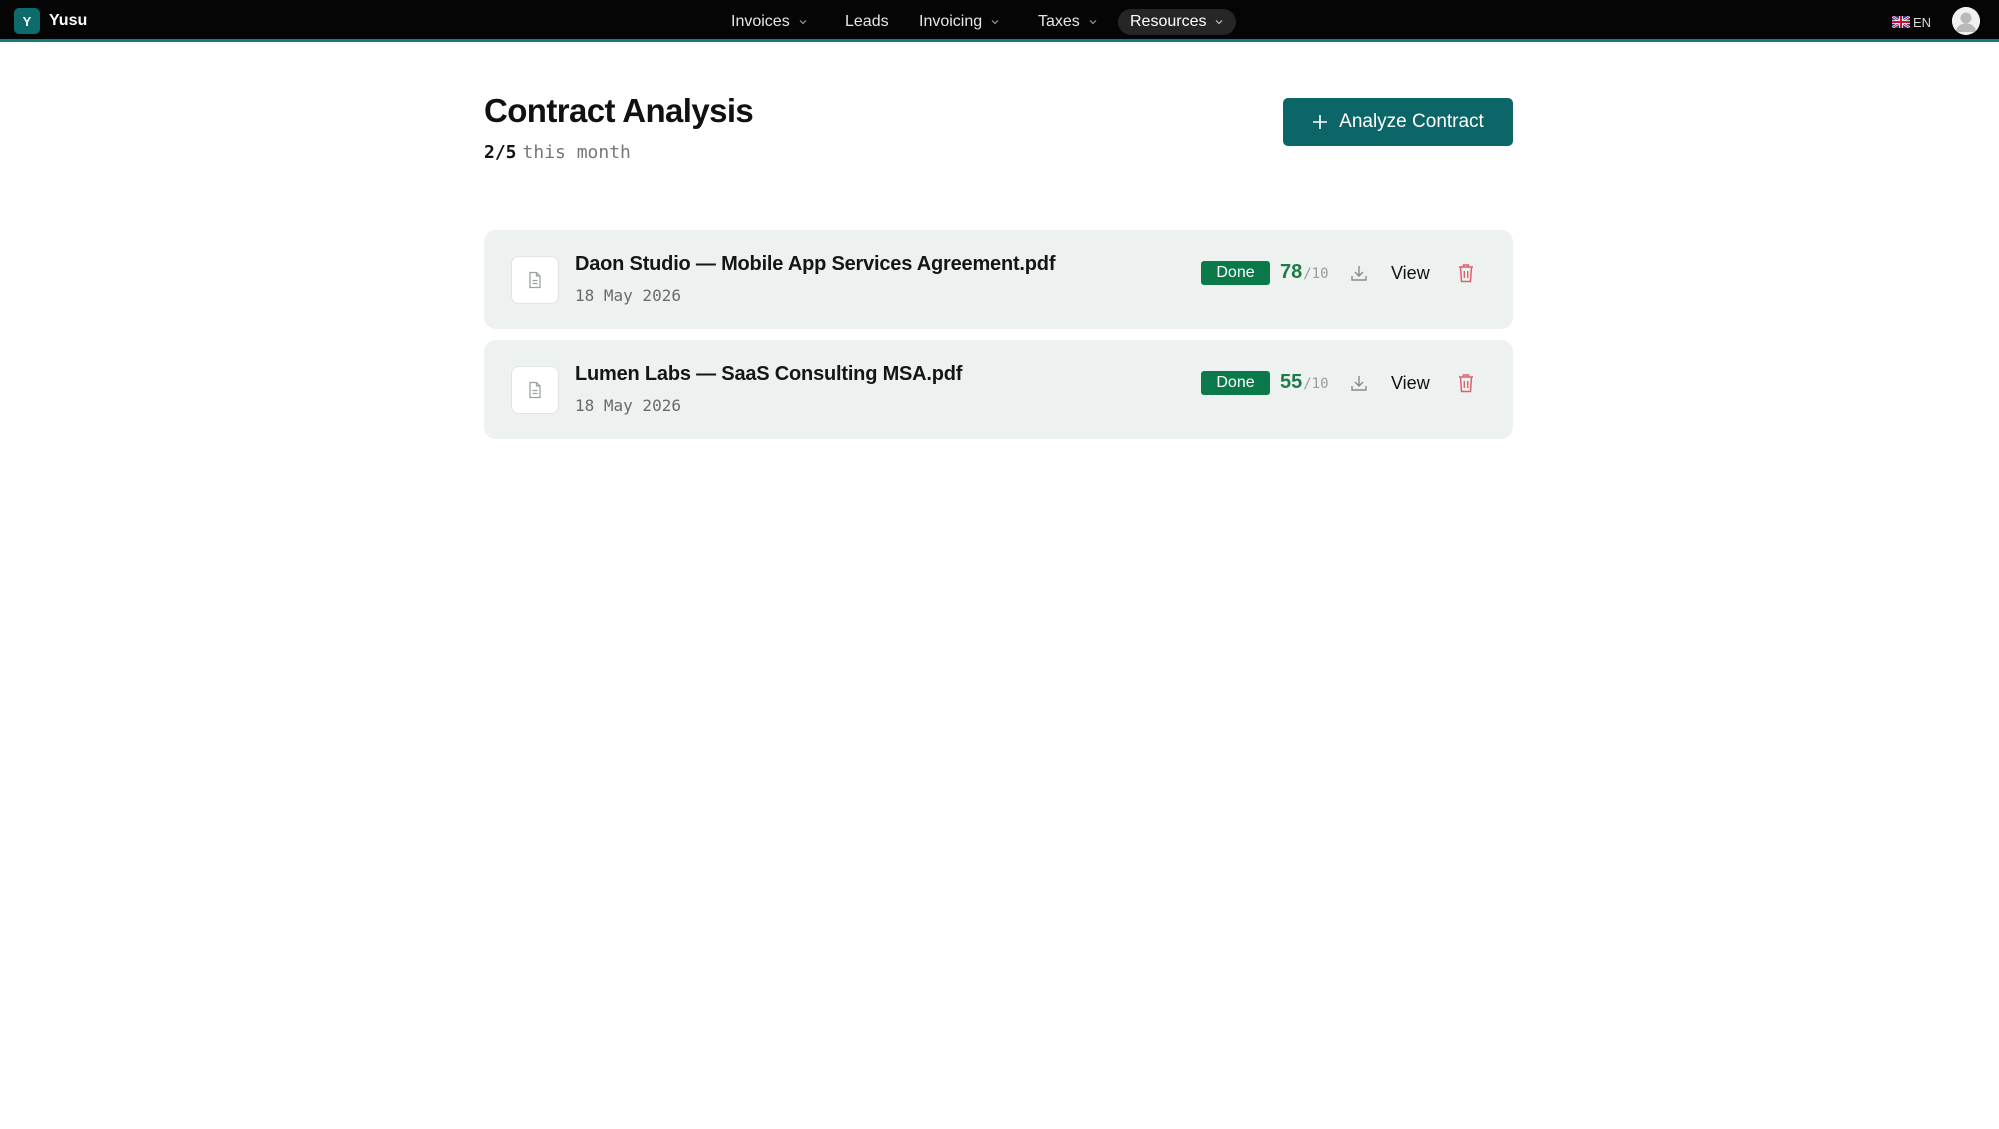 The image size is (1999, 1129). I want to click on nav-item-invoicing: Invoicing, so click(959, 22).